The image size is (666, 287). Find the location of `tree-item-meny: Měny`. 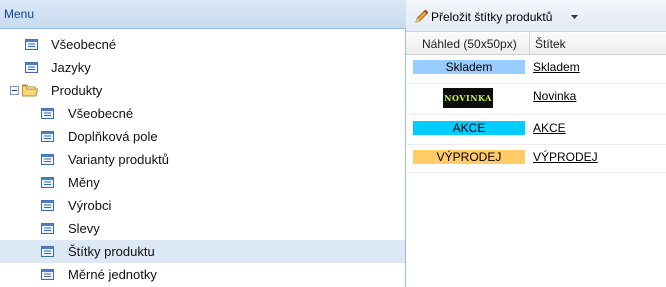

tree-item-meny: Měny is located at coordinates (202, 182).